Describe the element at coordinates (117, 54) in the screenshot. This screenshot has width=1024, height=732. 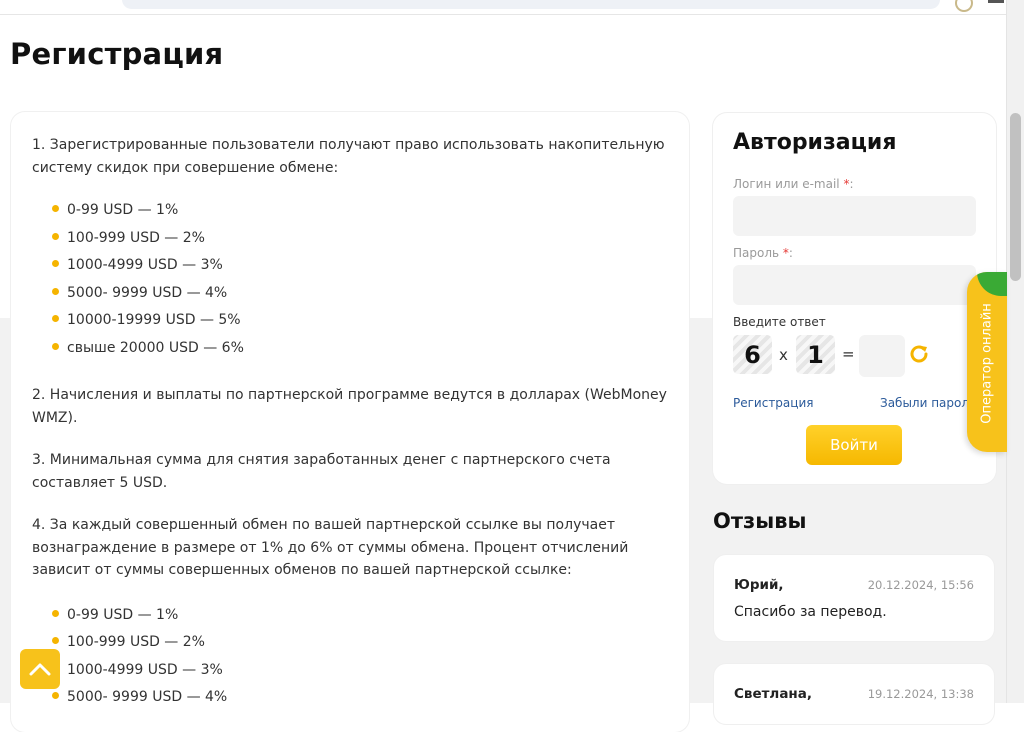
I see `page-title: Регистрация` at that location.